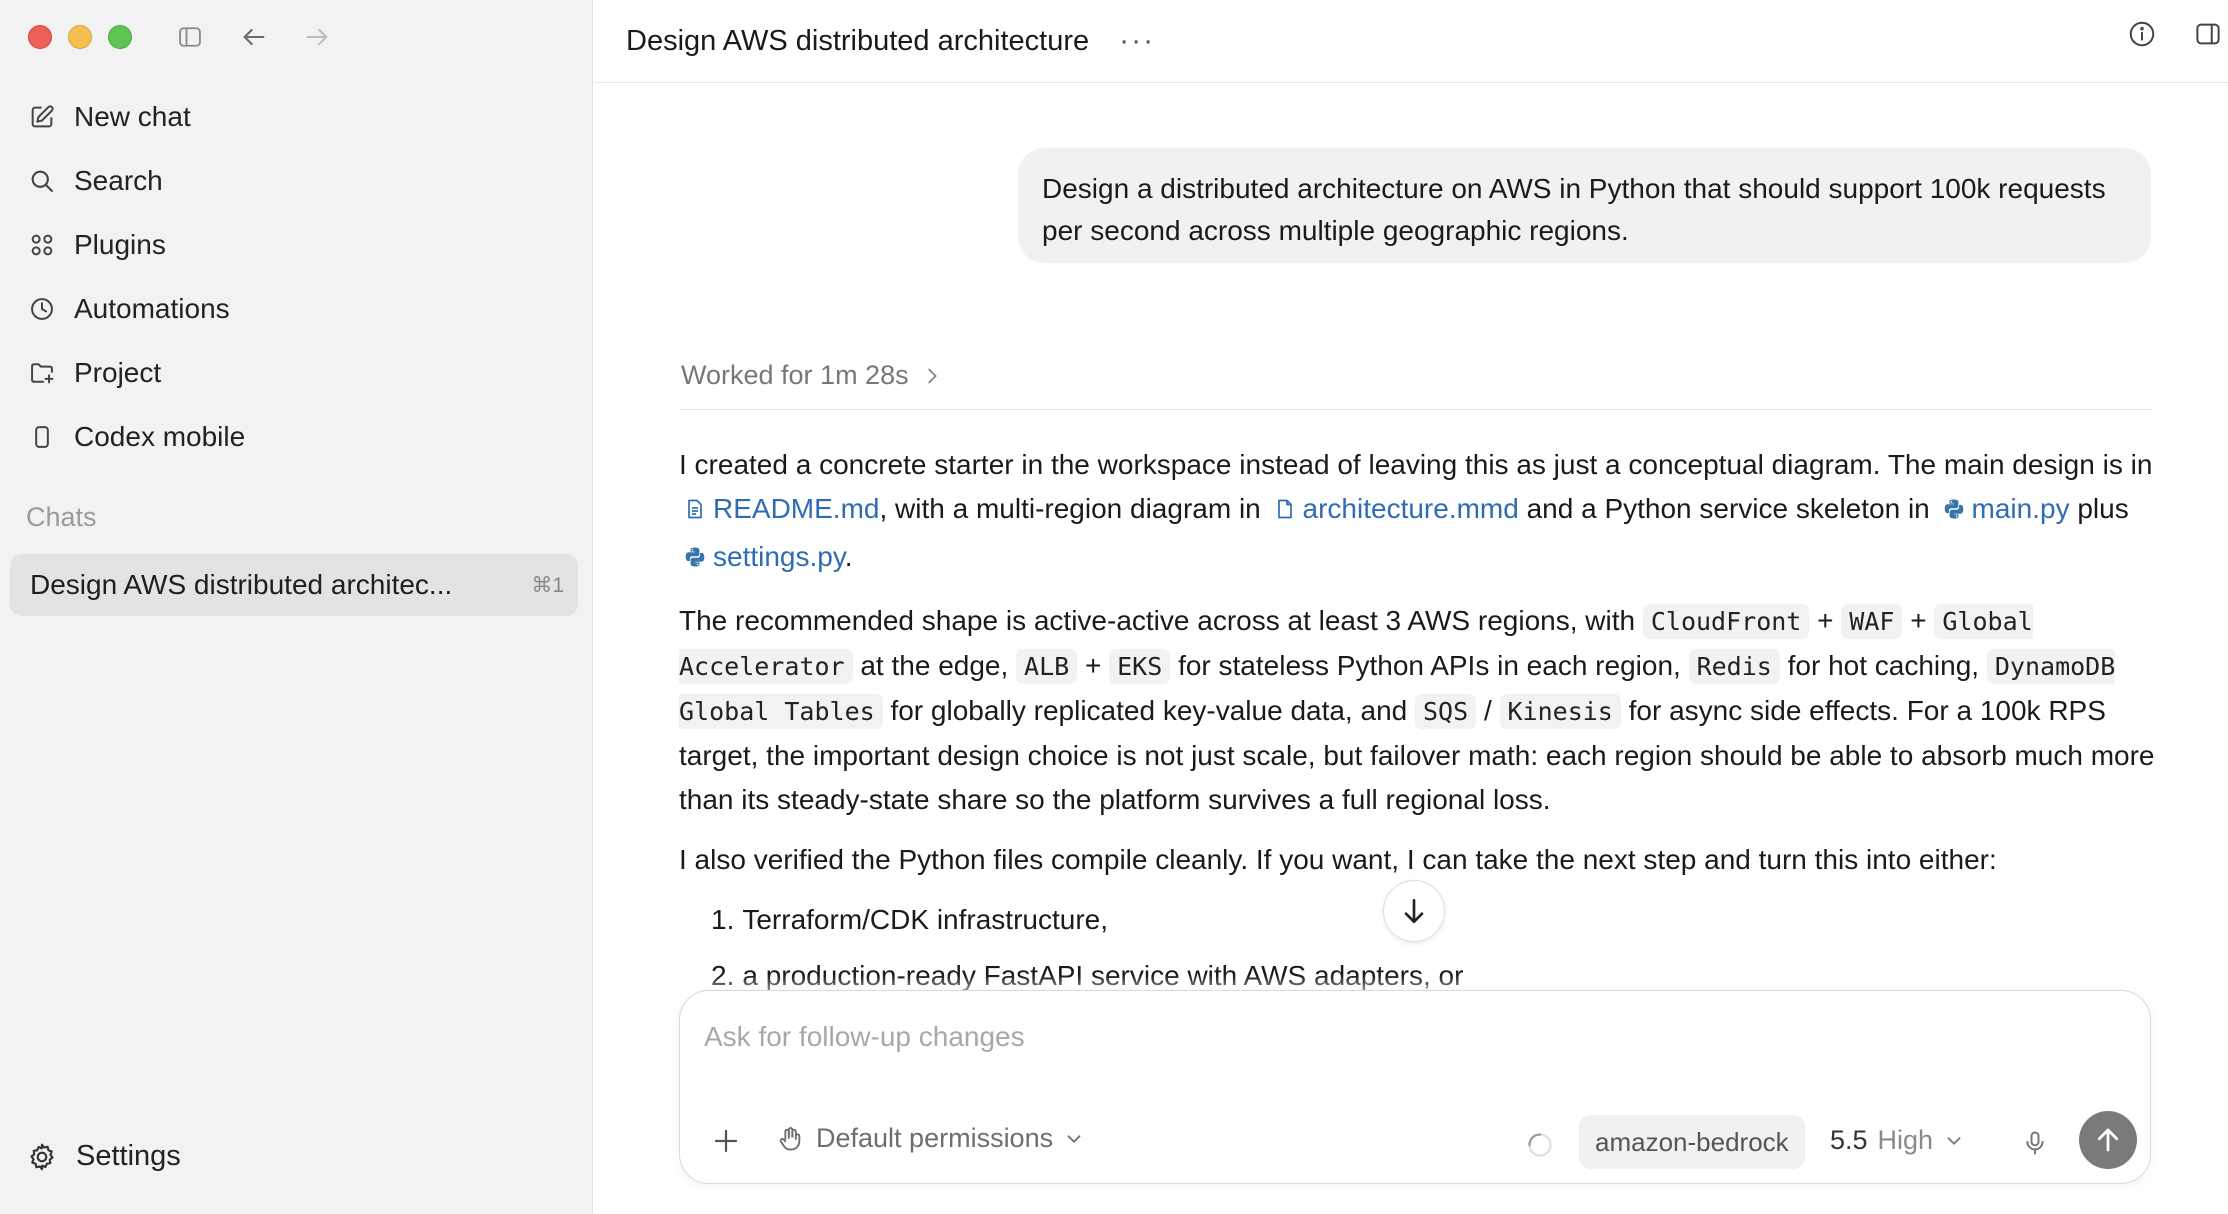 The width and height of the screenshot is (2228, 1214). Describe the element at coordinates (120, 37) in the screenshot. I see `zoom-window-button` at that location.